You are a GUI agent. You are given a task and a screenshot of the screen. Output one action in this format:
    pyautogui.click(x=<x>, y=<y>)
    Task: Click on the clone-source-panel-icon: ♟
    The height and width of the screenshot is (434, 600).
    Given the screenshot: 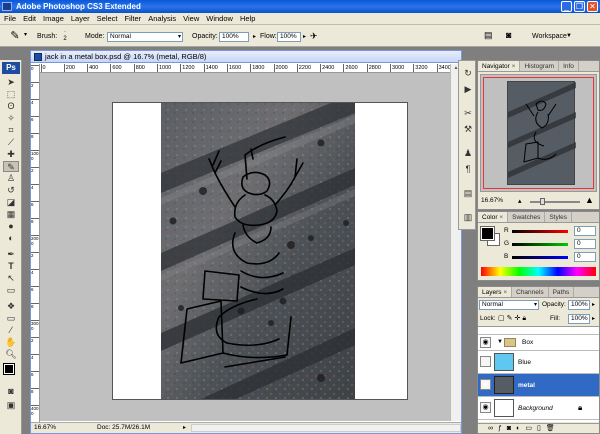 What is the action you would take?
    pyautogui.click(x=468, y=153)
    